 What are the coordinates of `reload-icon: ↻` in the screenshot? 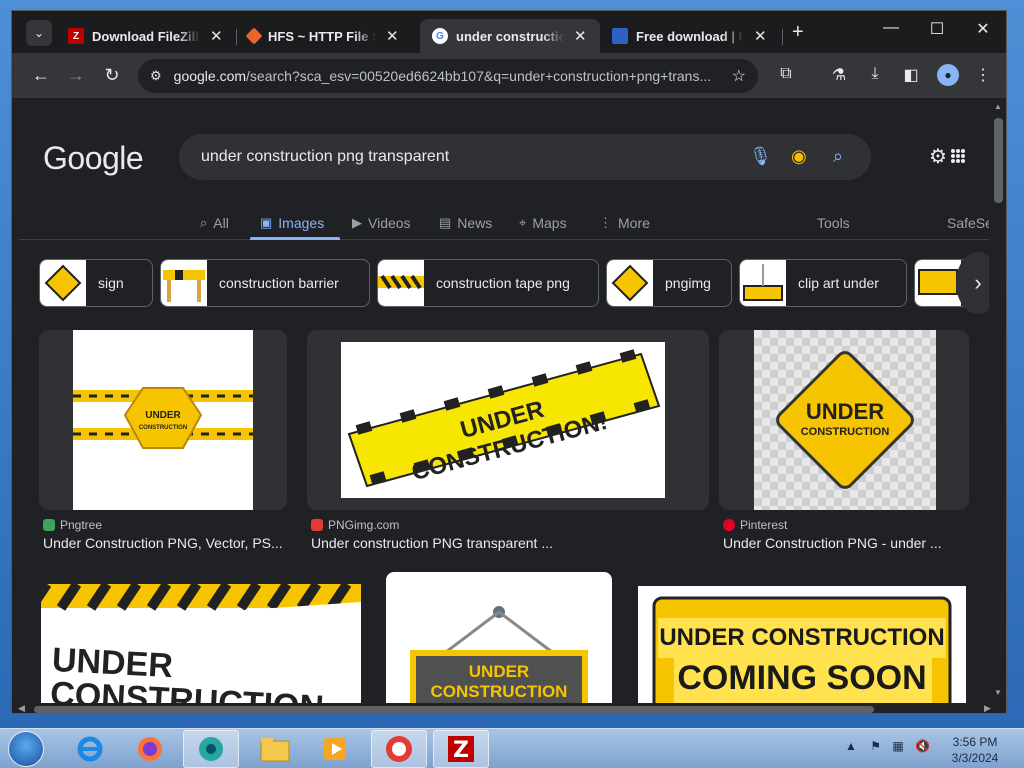 It's located at (112, 75).